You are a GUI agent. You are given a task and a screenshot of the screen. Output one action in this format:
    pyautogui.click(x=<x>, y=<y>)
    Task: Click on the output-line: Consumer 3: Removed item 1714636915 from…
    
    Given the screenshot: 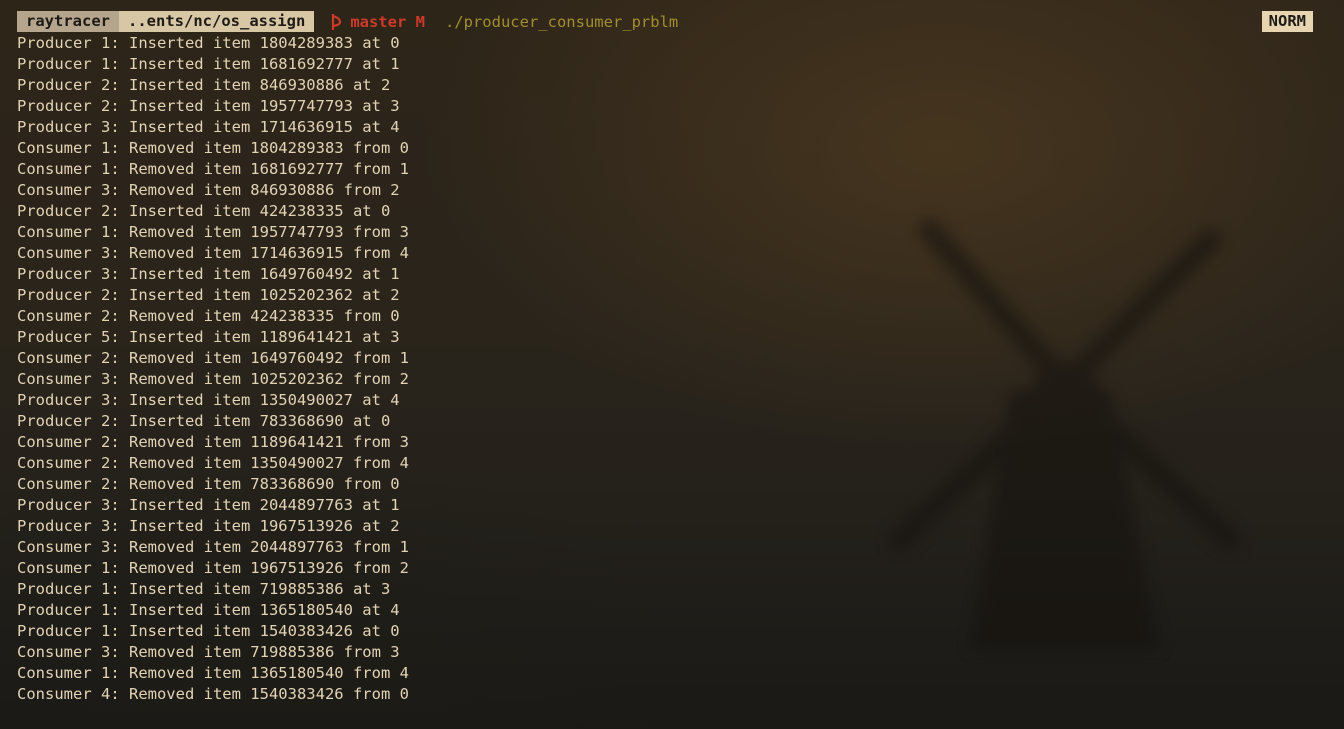 What is the action you would take?
    pyautogui.click(x=213, y=253)
    